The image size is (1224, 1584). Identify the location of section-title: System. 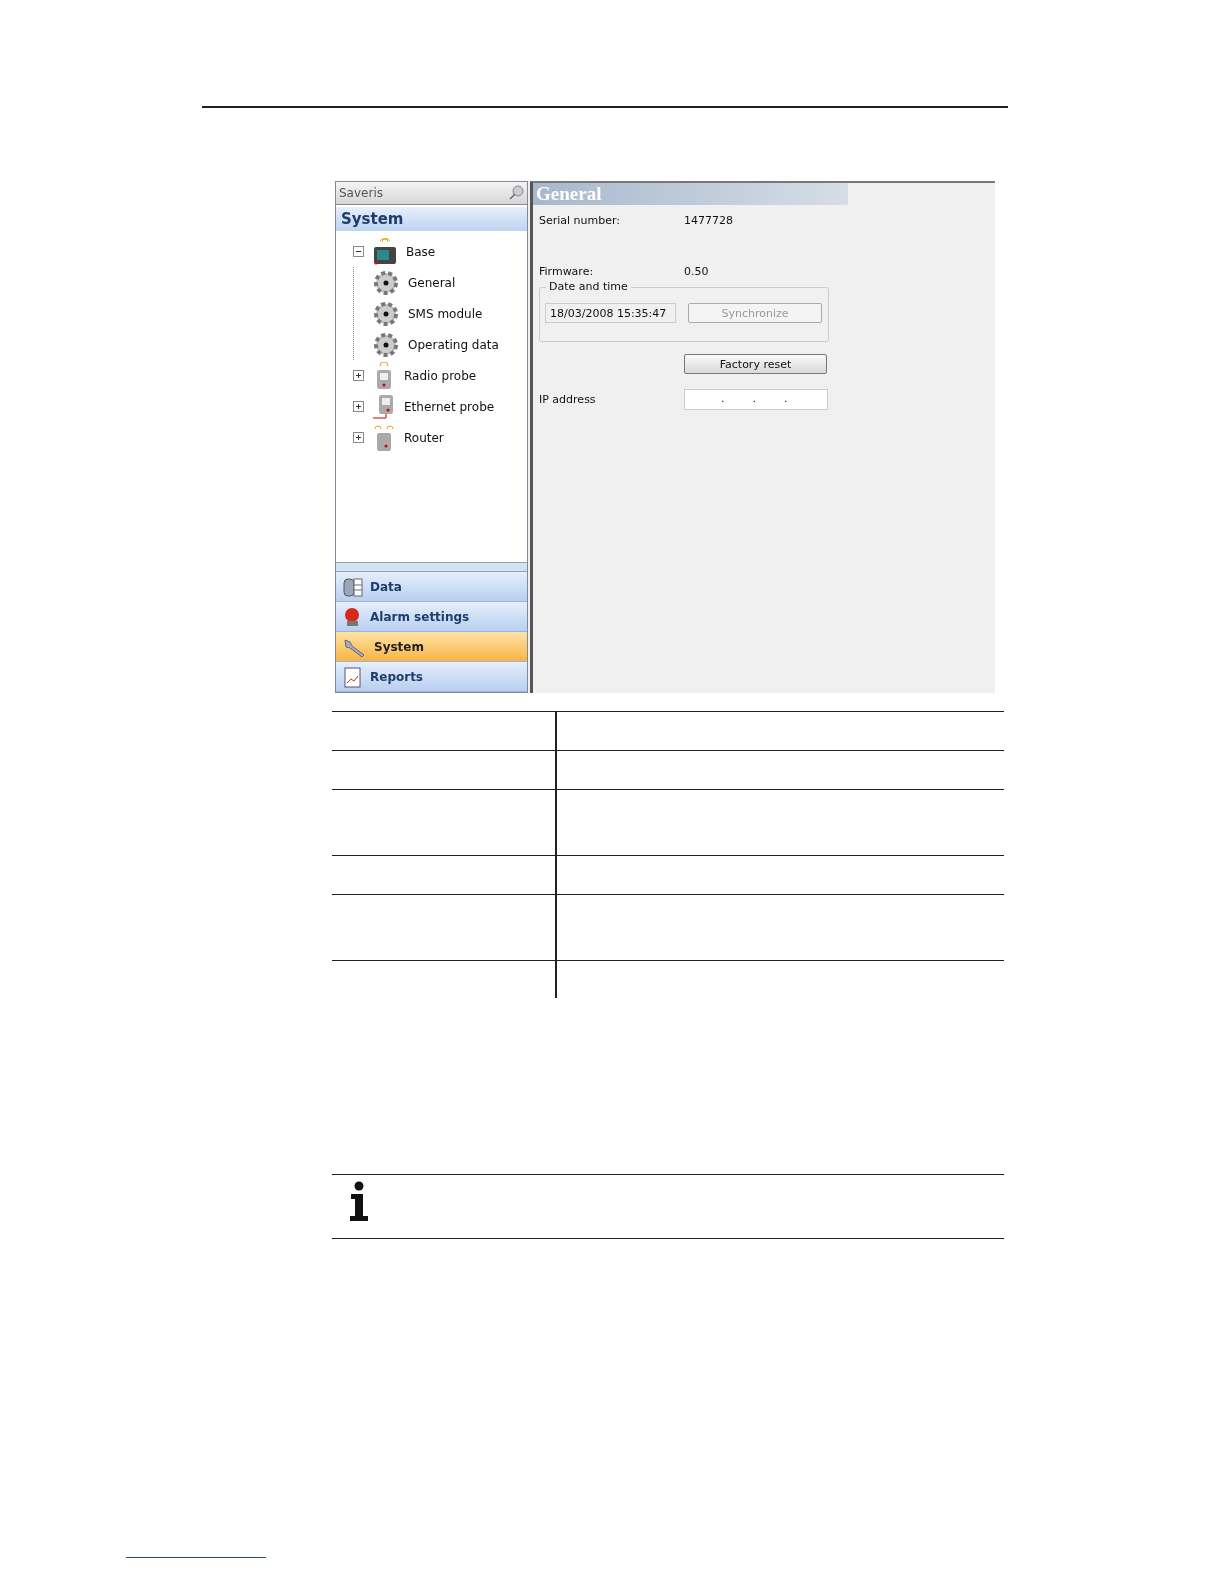
(372, 219).